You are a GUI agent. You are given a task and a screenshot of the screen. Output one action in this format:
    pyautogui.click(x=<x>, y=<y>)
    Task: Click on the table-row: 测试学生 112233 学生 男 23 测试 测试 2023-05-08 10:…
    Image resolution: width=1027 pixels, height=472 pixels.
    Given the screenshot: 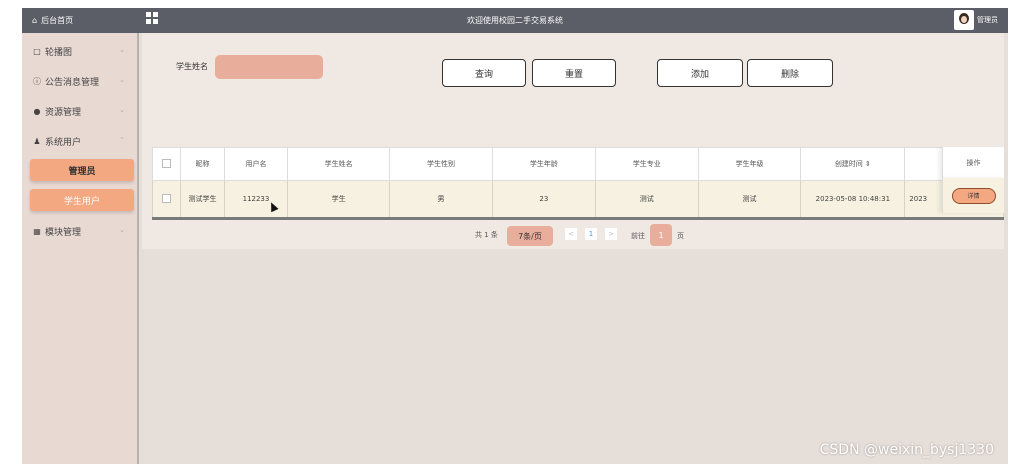 What is the action you would take?
    pyautogui.click(x=578, y=198)
    